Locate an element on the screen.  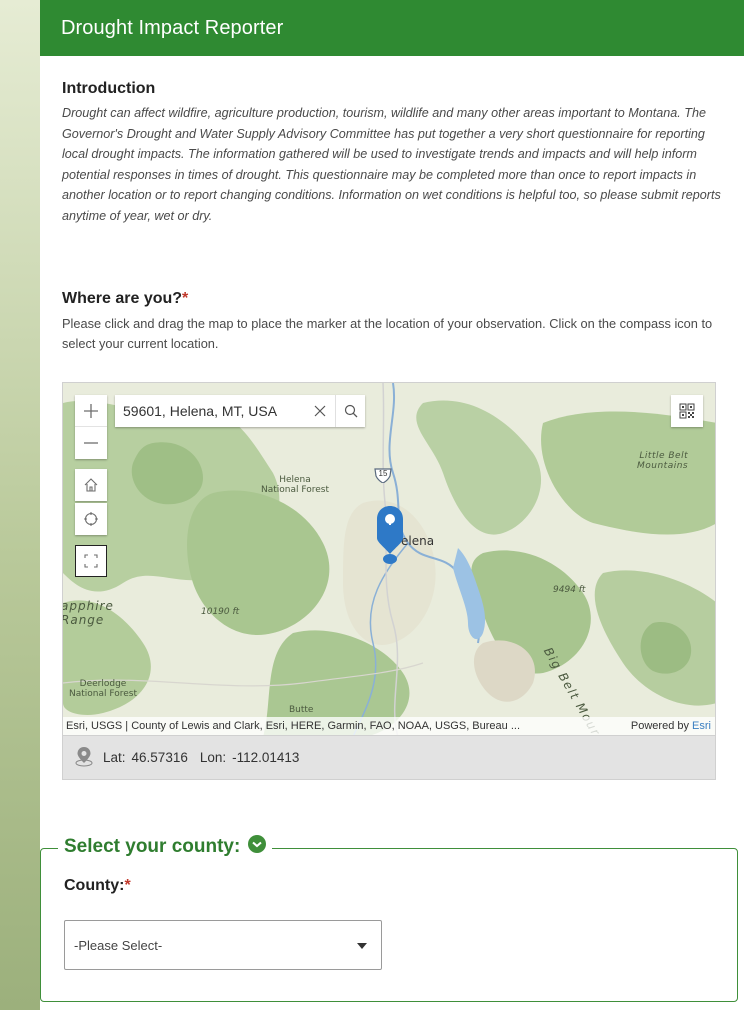
map-label-helena-nf-line2: National Forest is located at coordinates (295, 490).